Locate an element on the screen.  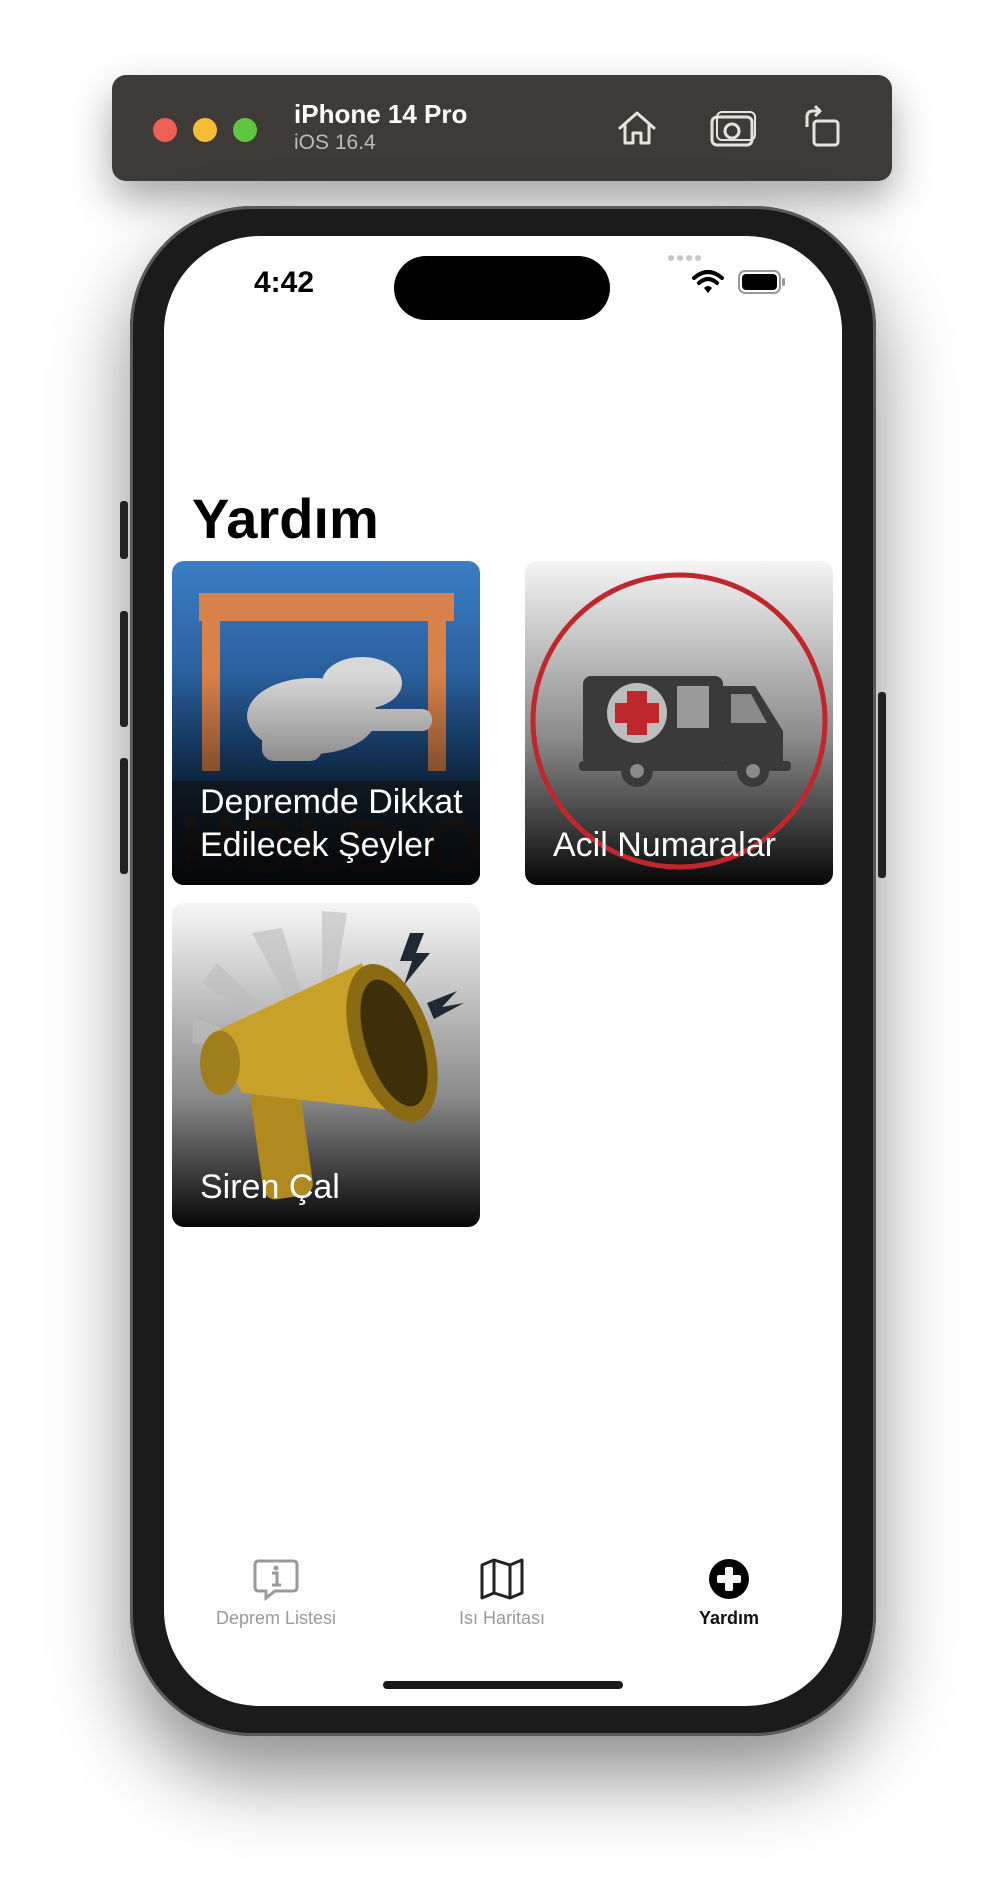
home-indicator is located at coordinates (503, 1685).